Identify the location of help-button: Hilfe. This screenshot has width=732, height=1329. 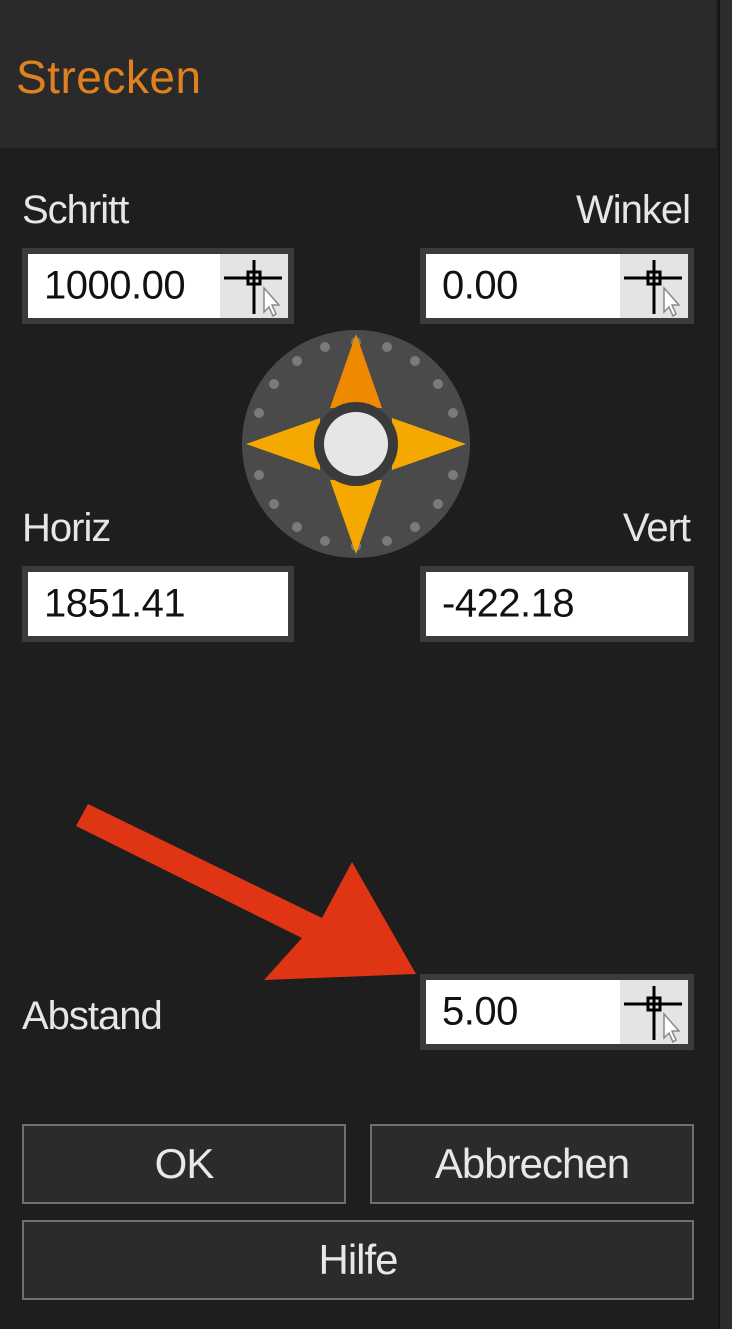
(358, 1260).